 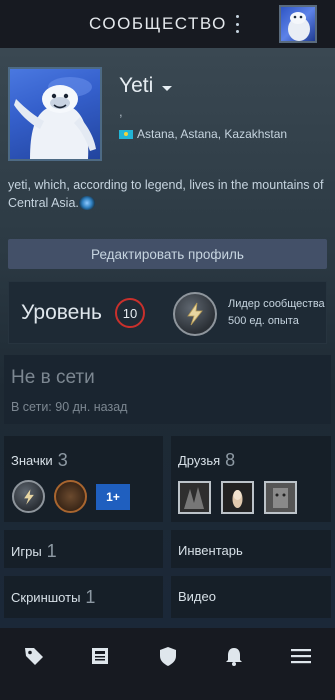 I want to click on yeti-avatar-image, so click(x=299, y=26).